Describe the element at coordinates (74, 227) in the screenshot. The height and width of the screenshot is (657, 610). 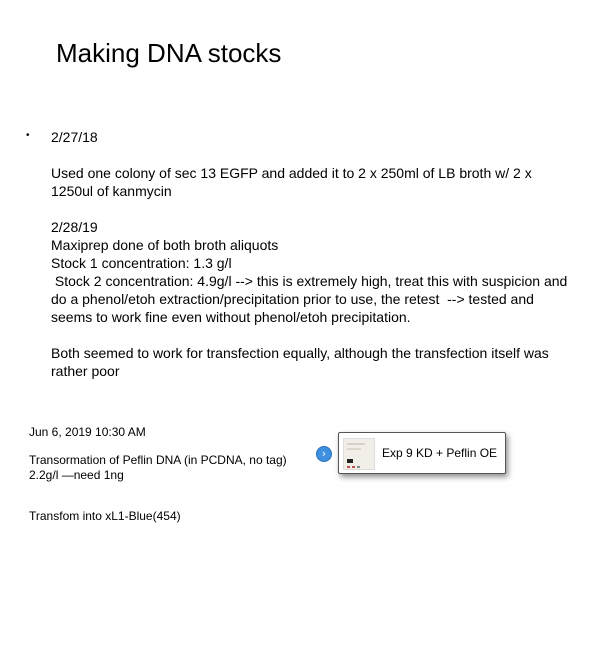
I see `entry-date-2: 2/28/19` at that location.